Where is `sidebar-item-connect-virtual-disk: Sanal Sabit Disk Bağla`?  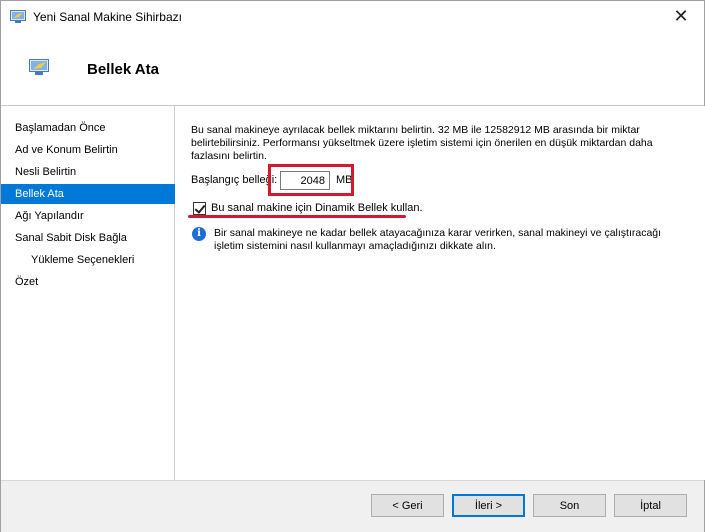 sidebar-item-connect-virtual-disk: Sanal Sabit Disk Bağla is located at coordinates (88, 238).